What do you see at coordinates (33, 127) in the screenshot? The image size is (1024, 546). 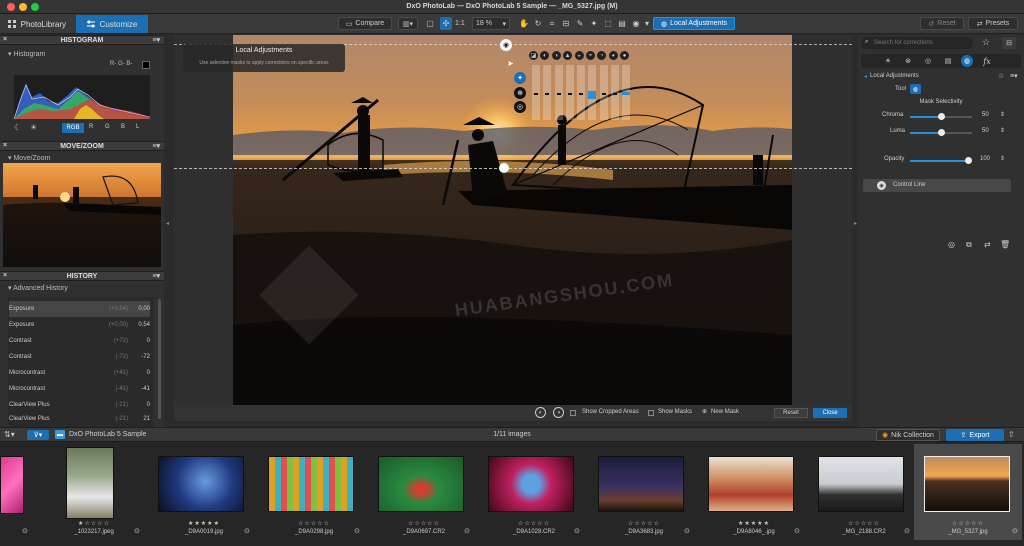 I see `sun-icon: ☀` at bounding box center [33, 127].